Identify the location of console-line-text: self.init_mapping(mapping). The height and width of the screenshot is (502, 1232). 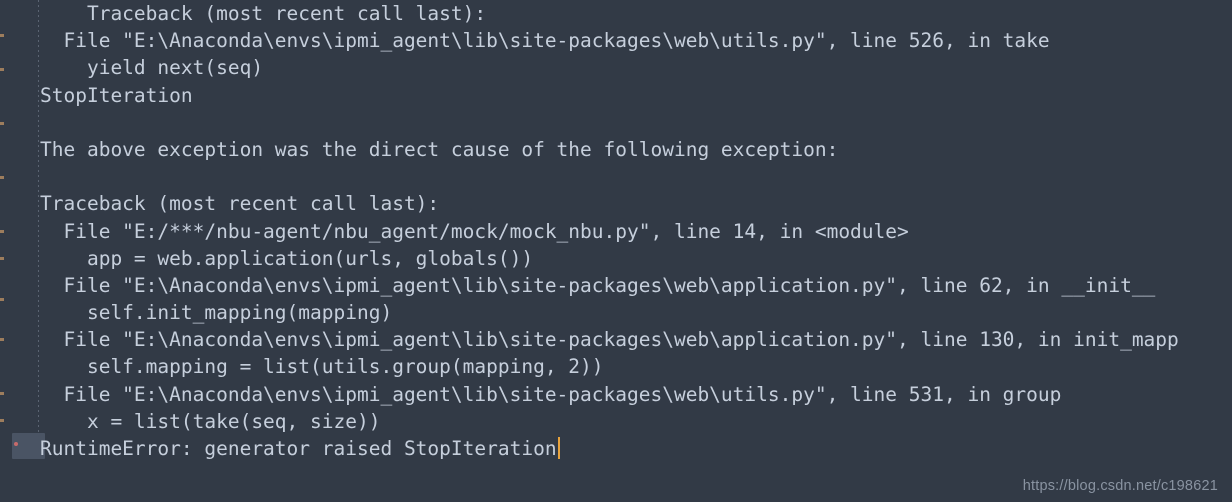
(216, 313).